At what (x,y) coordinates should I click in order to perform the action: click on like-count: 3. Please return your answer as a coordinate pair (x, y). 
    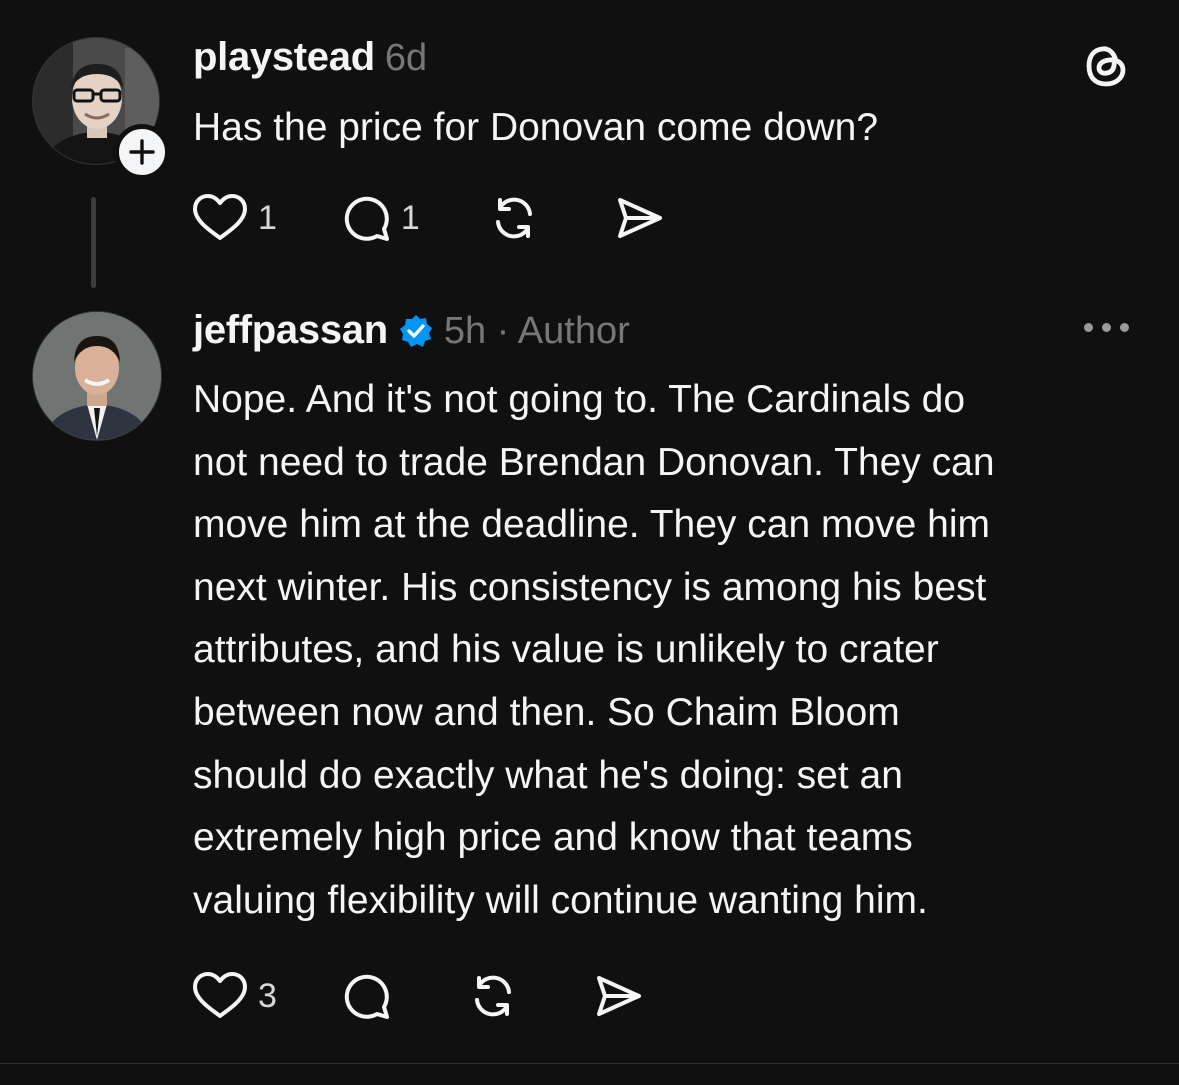
    Looking at the image, I should click on (267, 995).